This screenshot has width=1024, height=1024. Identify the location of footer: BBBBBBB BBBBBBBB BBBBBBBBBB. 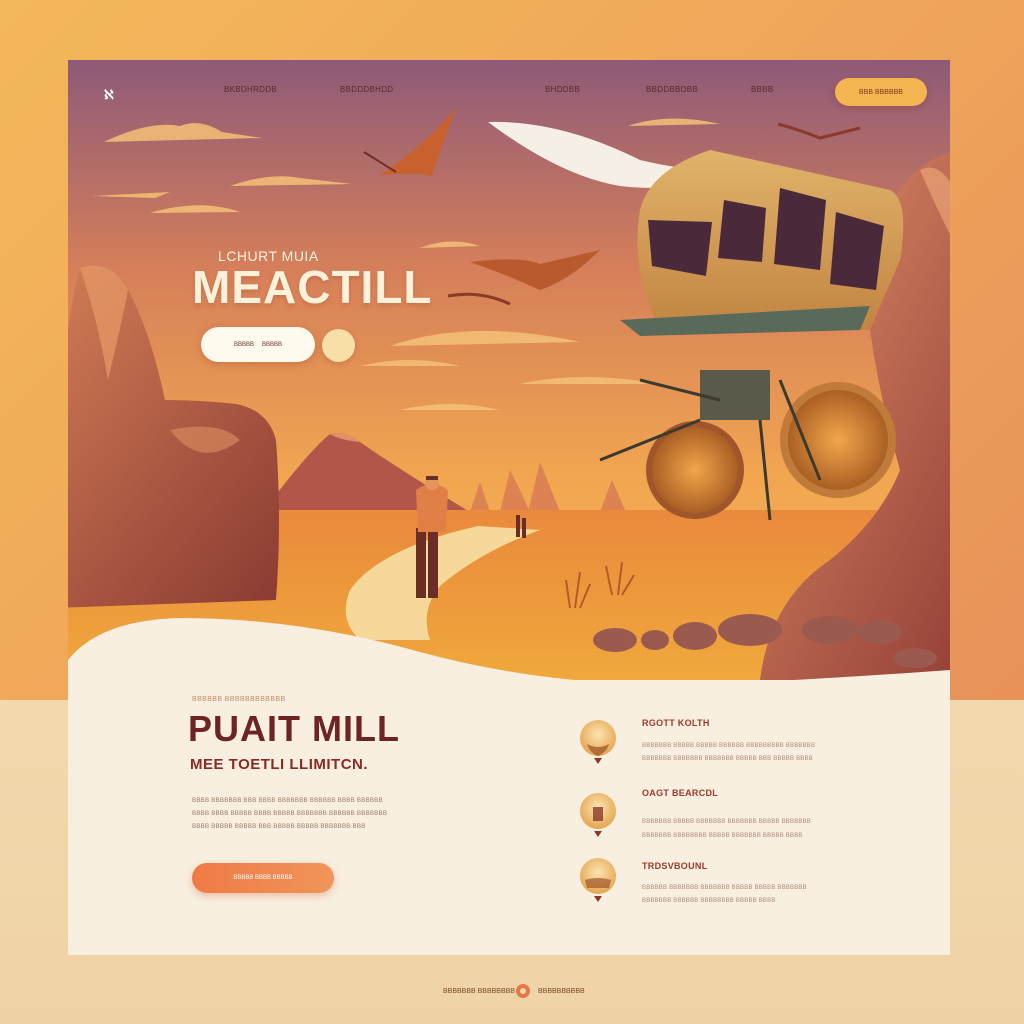
(512, 992).